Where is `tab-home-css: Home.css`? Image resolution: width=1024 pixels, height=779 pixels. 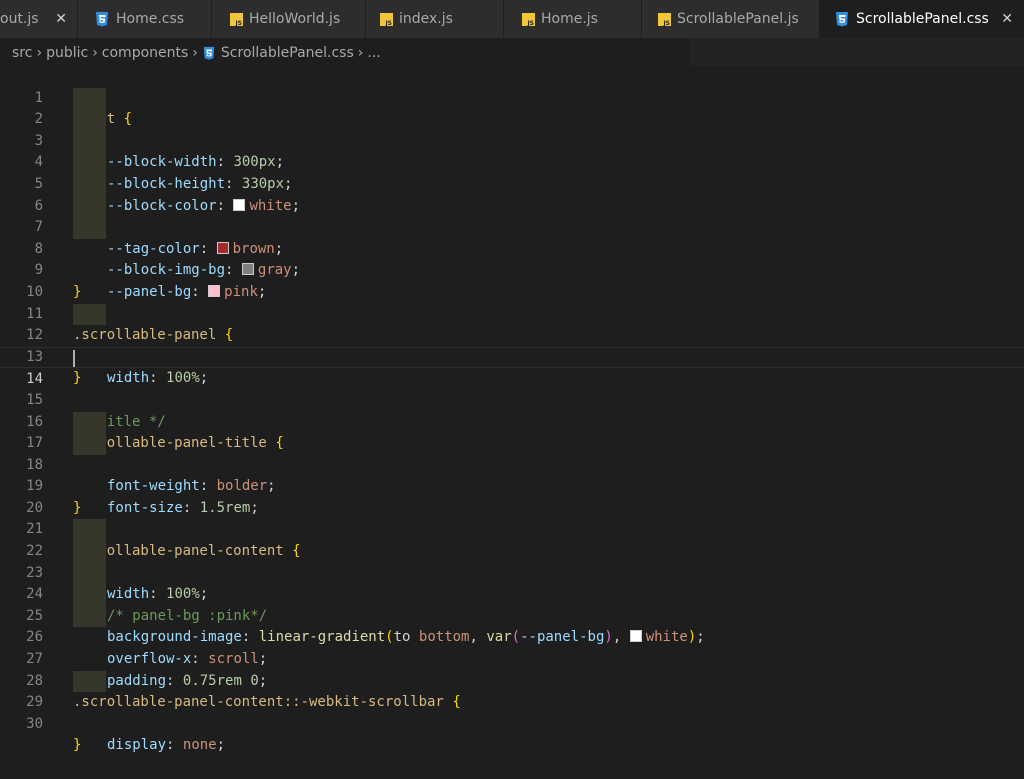
tab-home-css: Home.css is located at coordinates (145, 19).